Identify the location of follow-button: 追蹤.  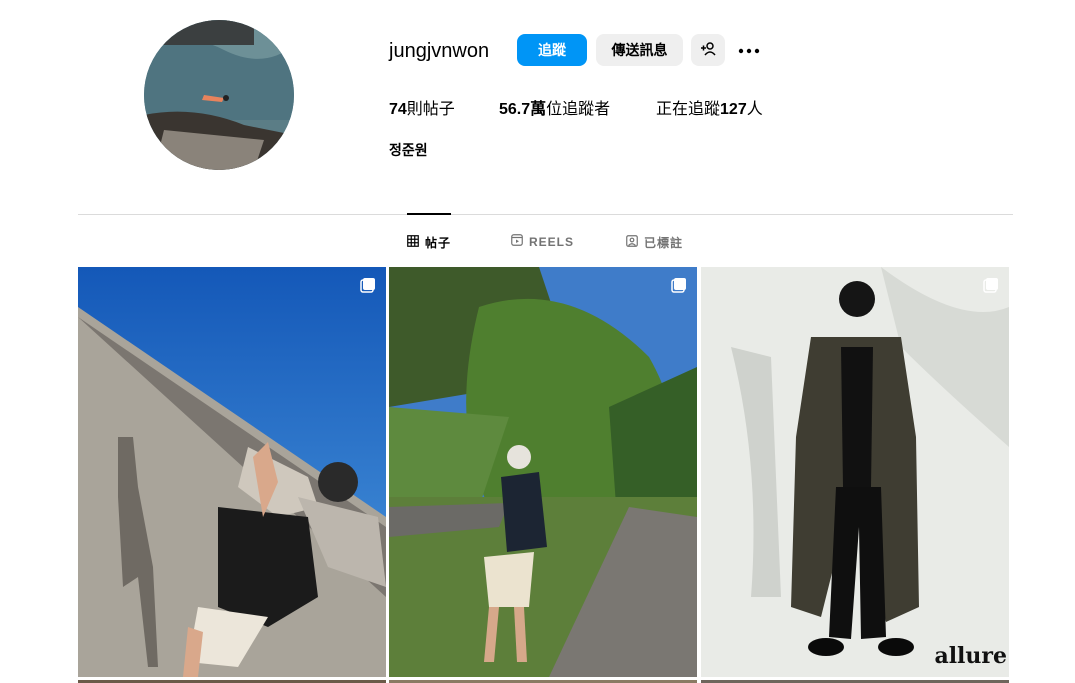
(552, 50).